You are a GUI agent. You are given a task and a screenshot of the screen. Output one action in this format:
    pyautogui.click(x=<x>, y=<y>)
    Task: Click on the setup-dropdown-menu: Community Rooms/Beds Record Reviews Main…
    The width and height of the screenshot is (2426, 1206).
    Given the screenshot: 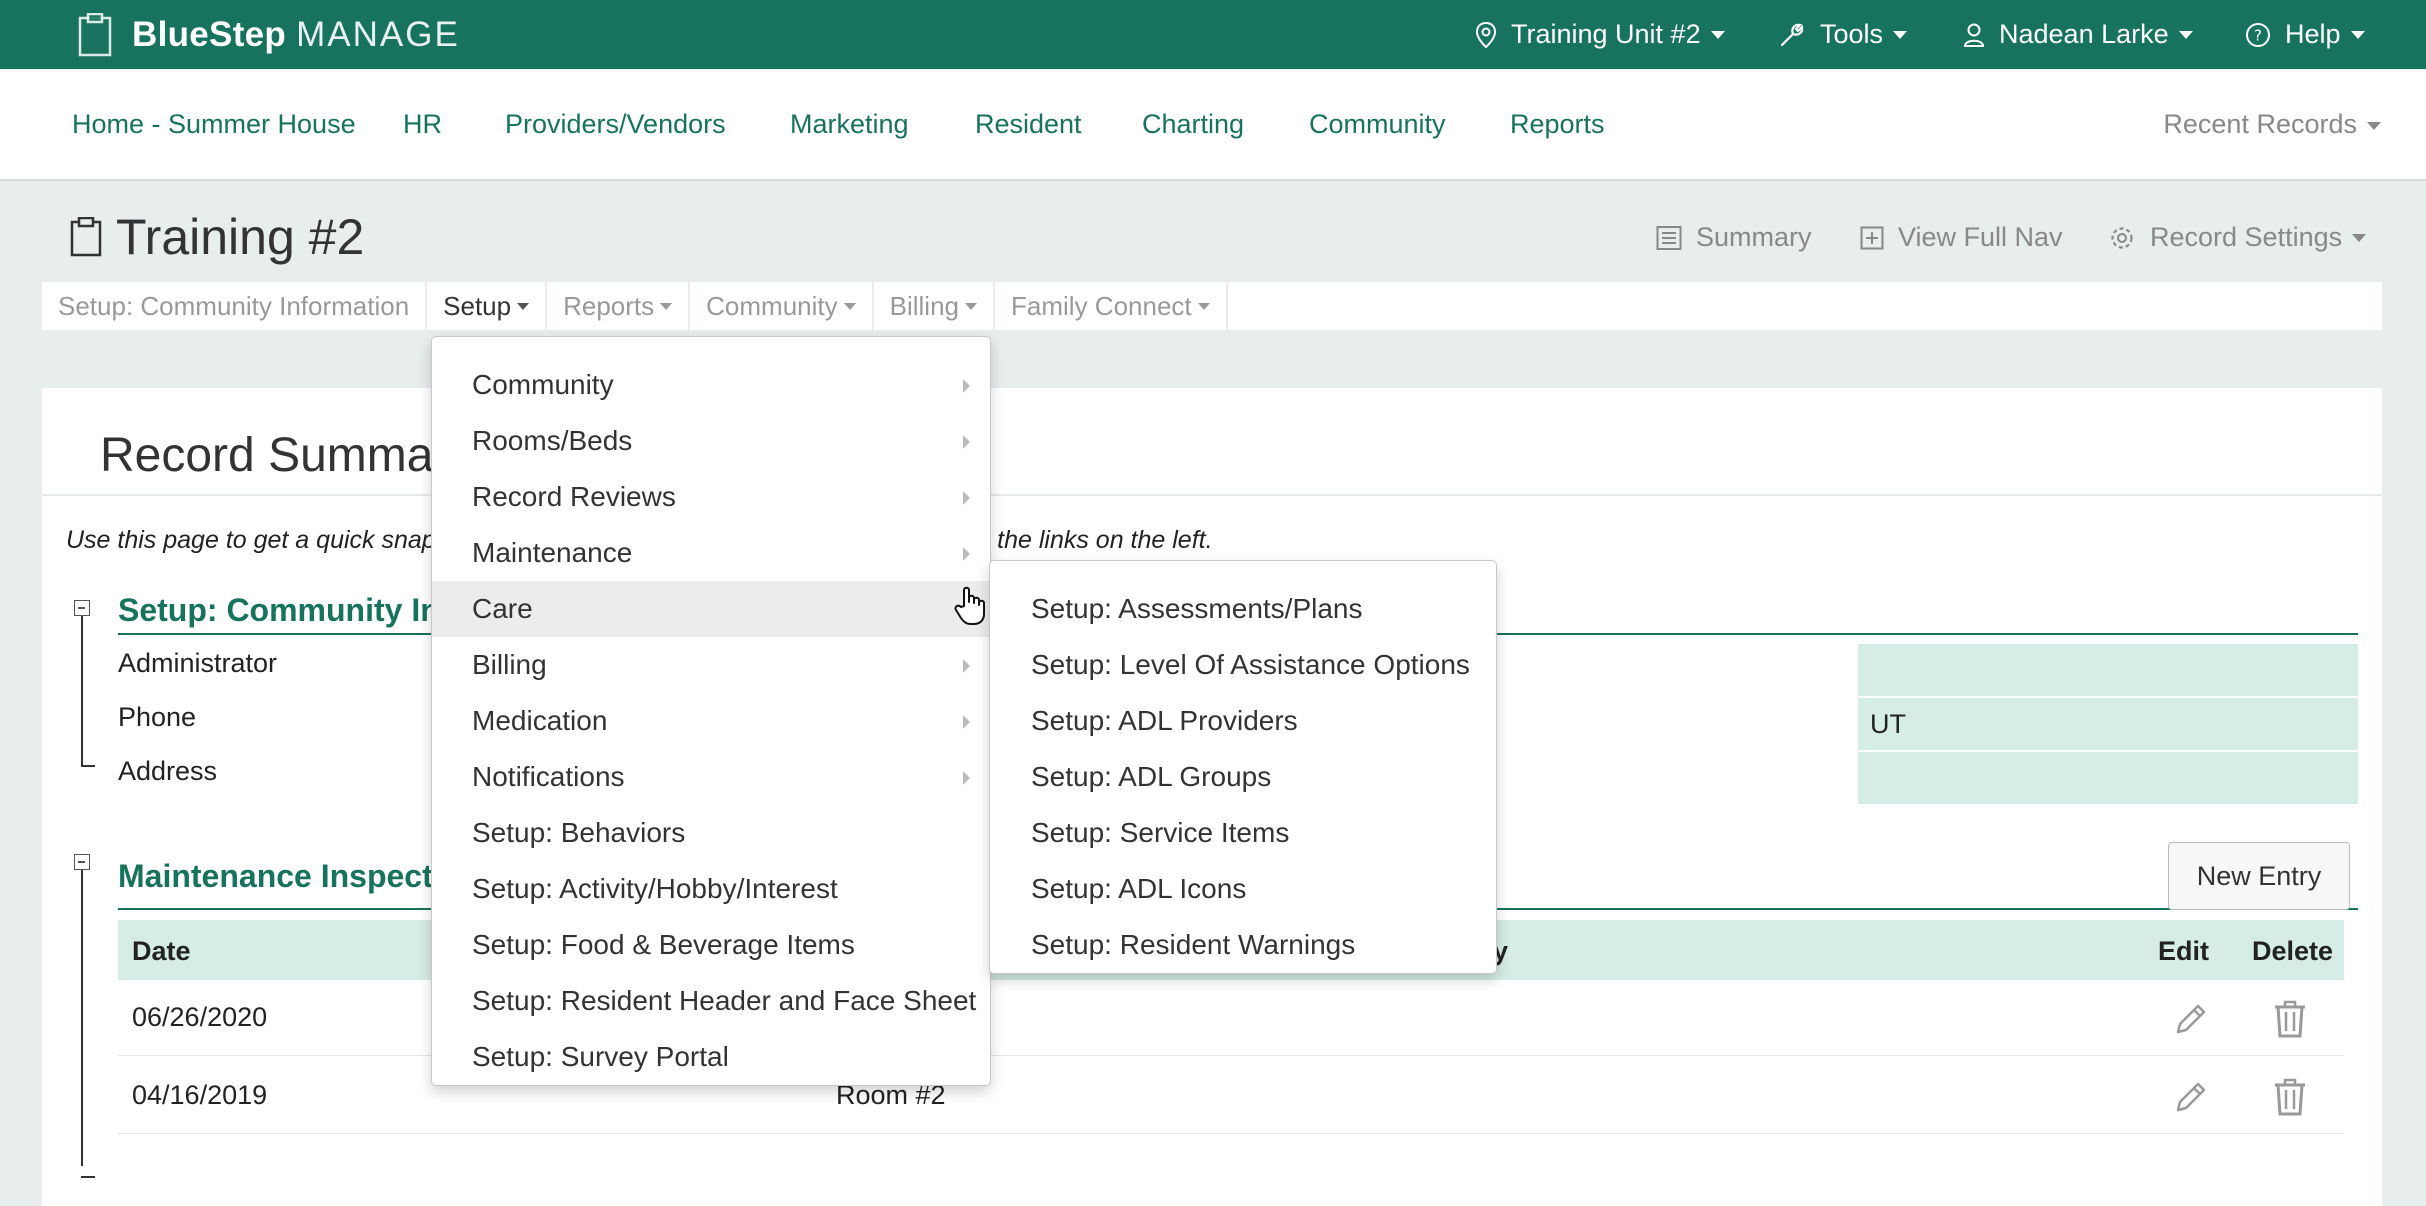 What is the action you would take?
    pyautogui.click(x=711, y=711)
    